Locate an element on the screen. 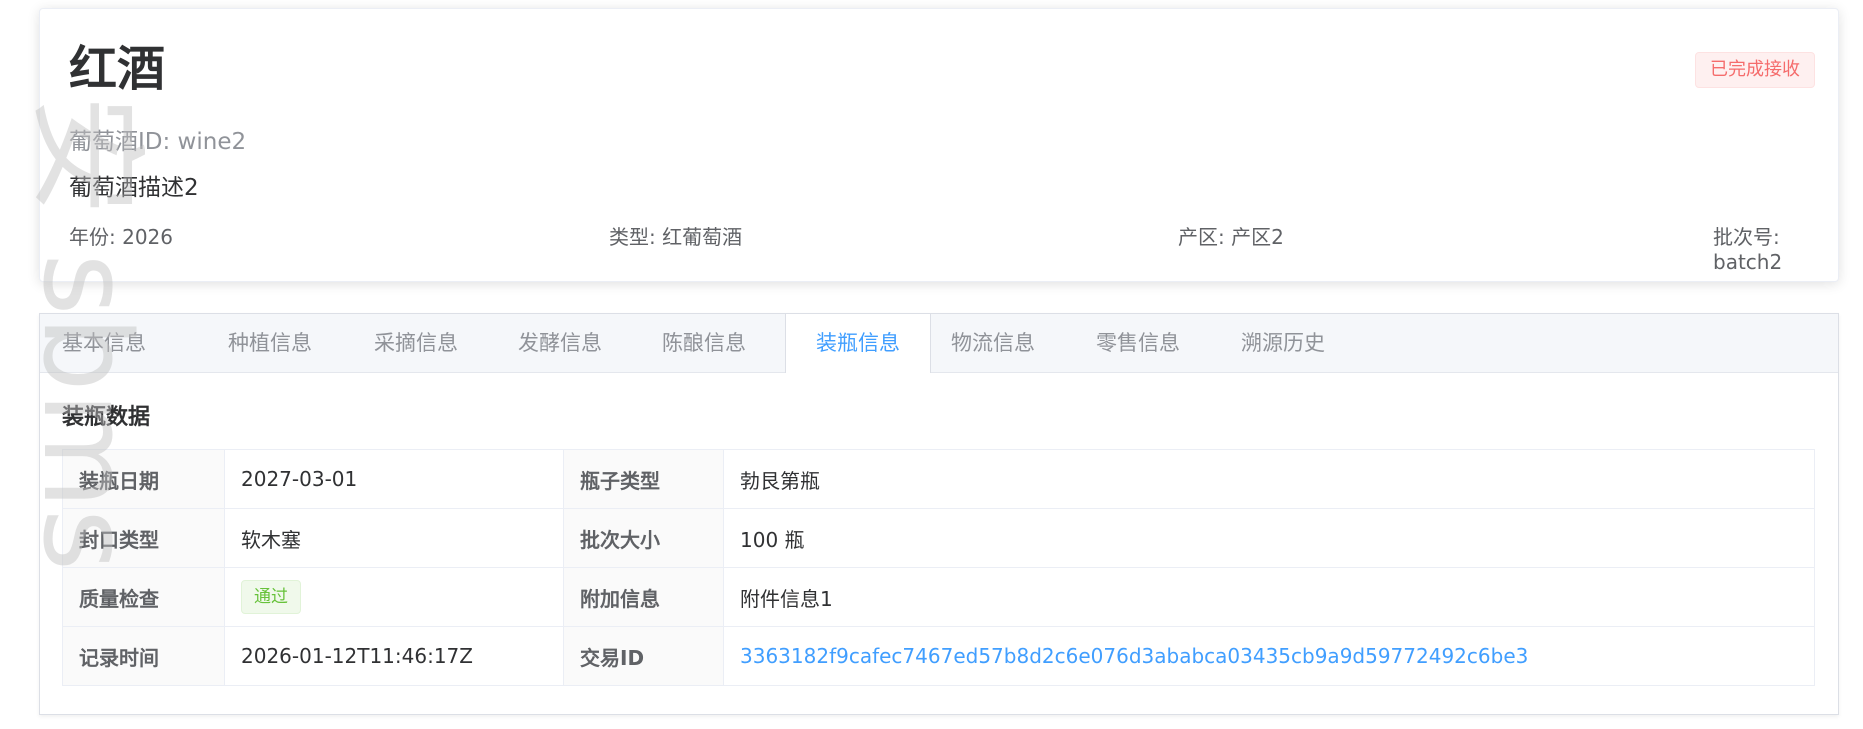 The image size is (1863, 729). label-transaction-id: 交易ID is located at coordinates (643, 656).